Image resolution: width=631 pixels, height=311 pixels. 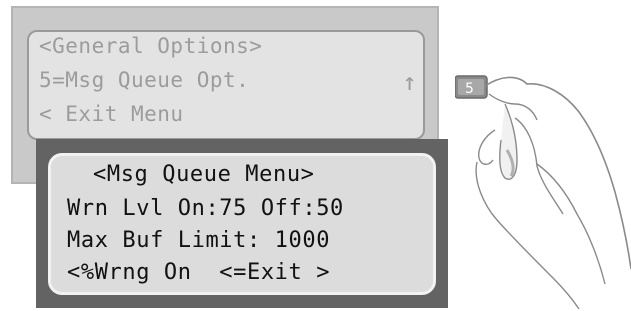 What do you see at coordinates (204, 174) in the screenshot?
I see `msg-queue-title: <Msg Queue Menu>` at bounding box center [204, 174].